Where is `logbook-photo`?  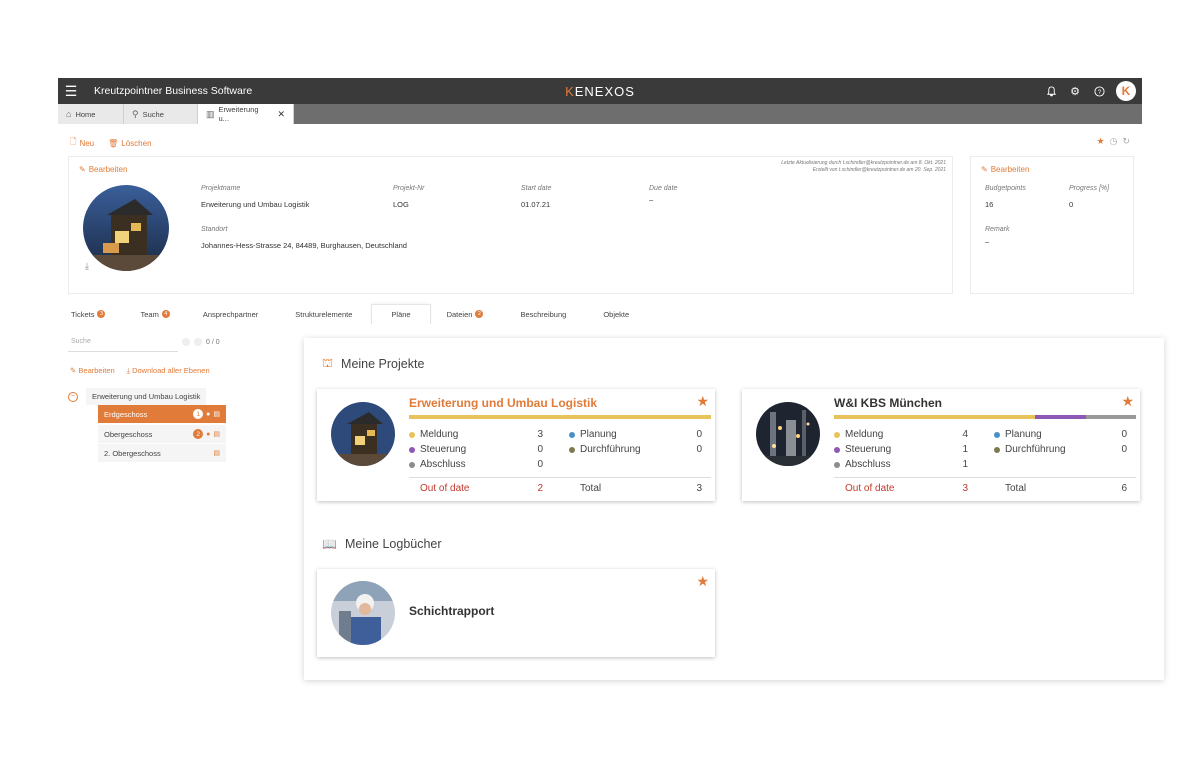 logbook-photo is located at coordinates (363, 613).